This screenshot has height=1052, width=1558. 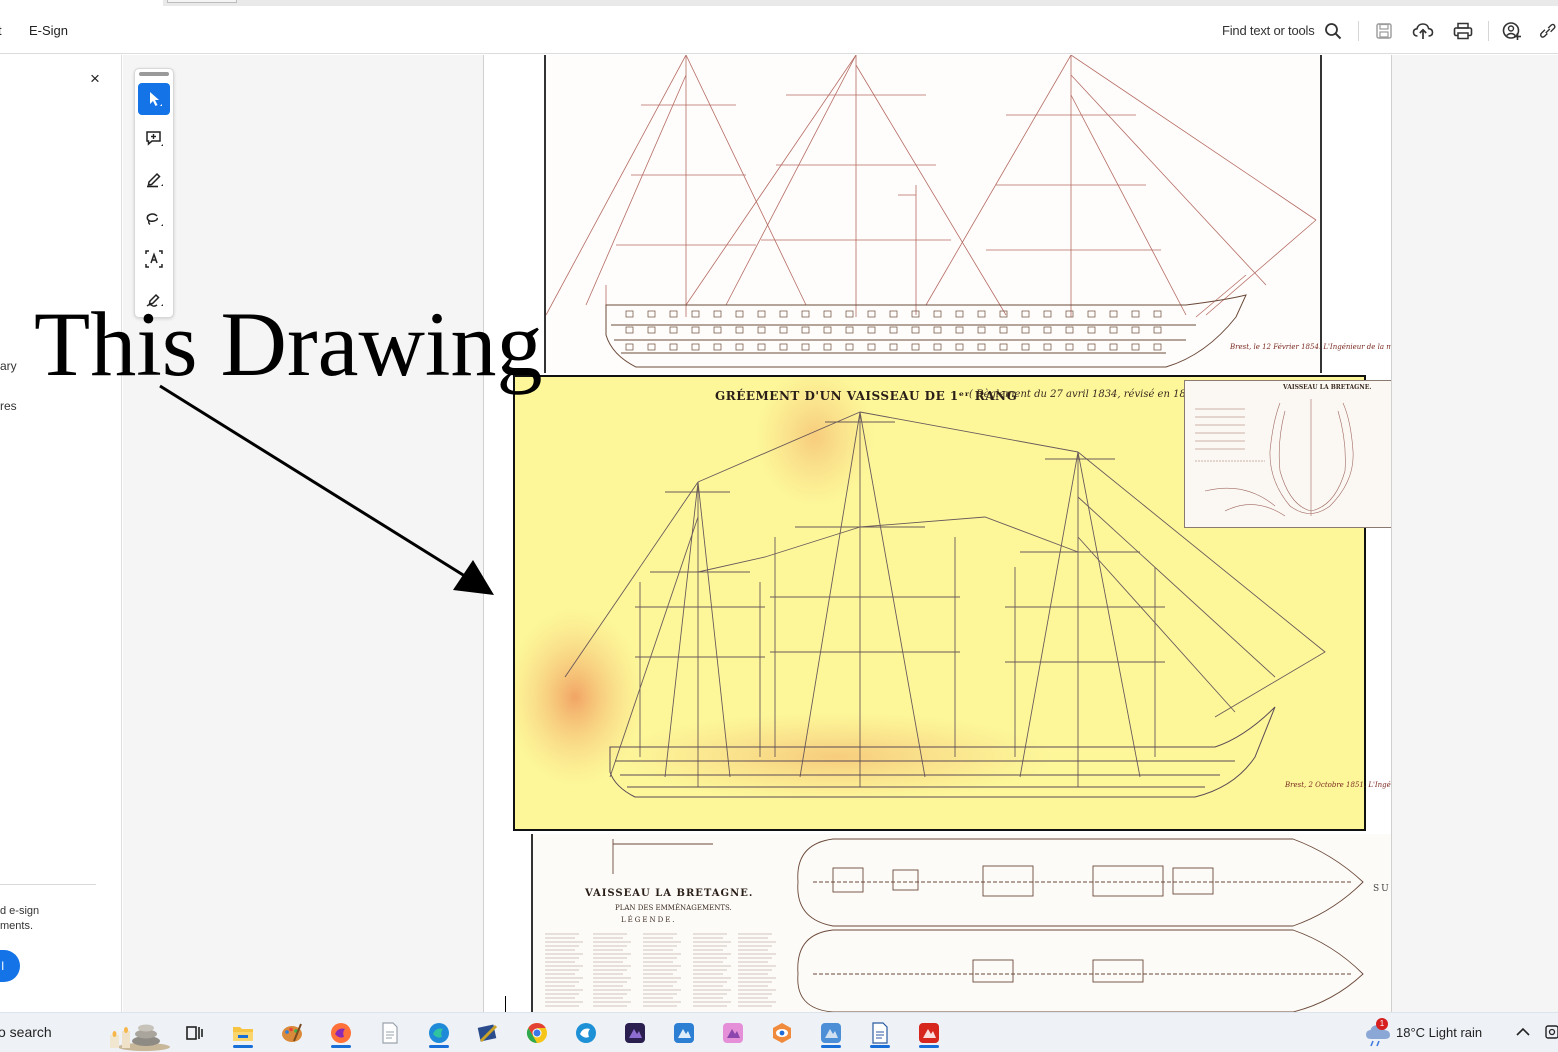 I want to click on night-sky-app-icon, so click(x=635, y=1033).